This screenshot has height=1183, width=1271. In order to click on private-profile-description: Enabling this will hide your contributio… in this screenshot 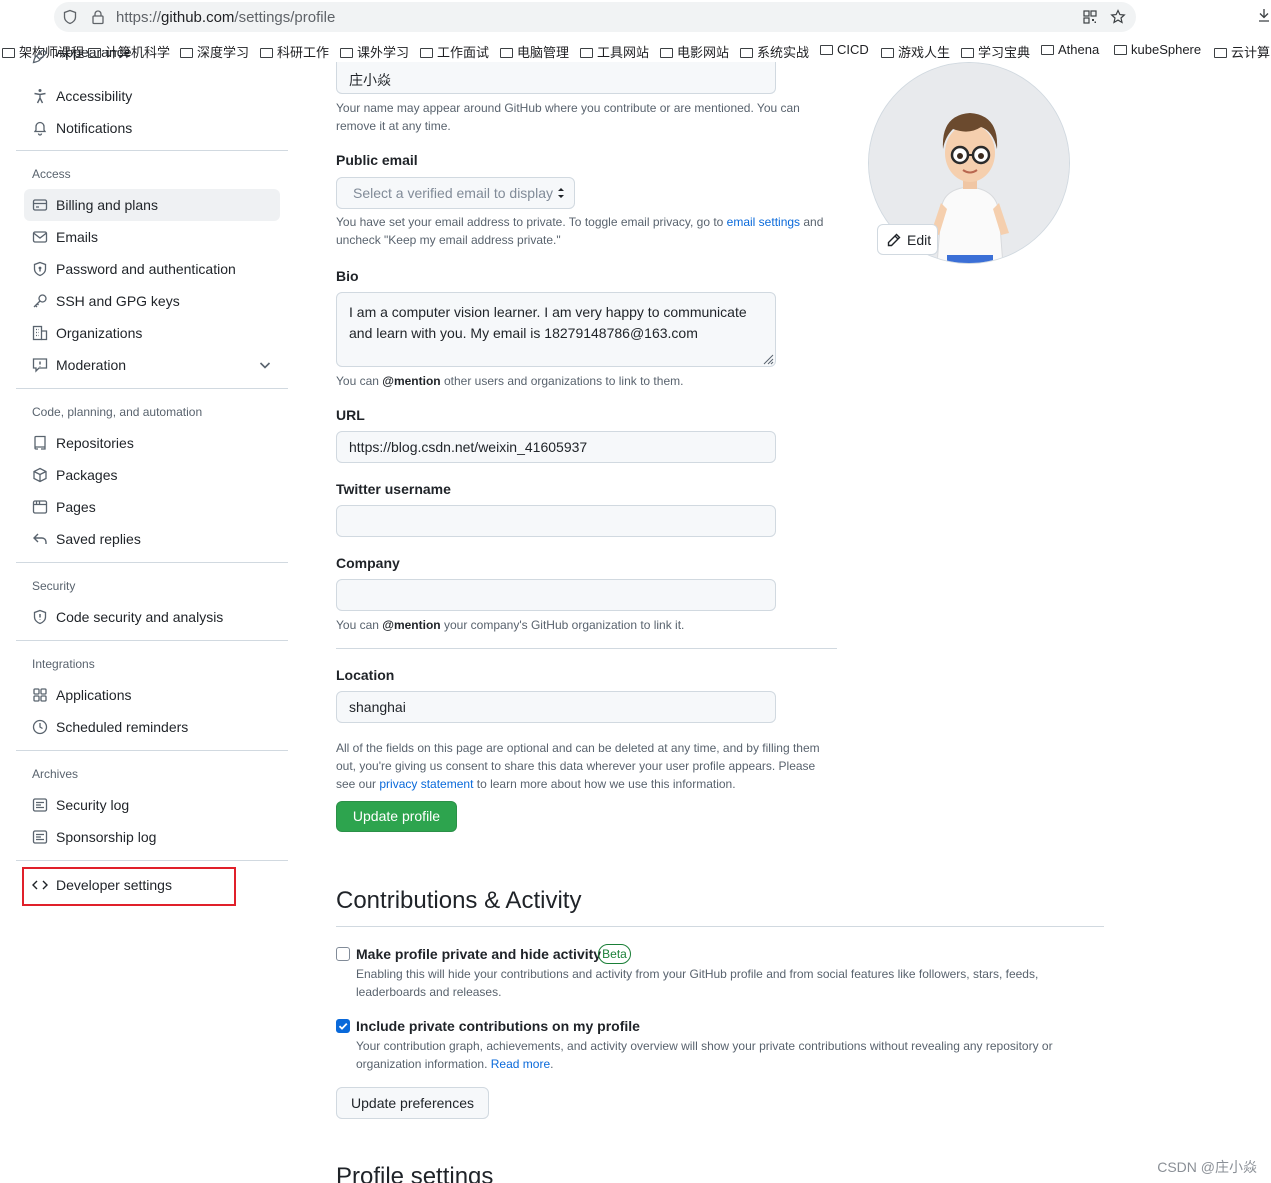, I will do `click(697, 983)`.